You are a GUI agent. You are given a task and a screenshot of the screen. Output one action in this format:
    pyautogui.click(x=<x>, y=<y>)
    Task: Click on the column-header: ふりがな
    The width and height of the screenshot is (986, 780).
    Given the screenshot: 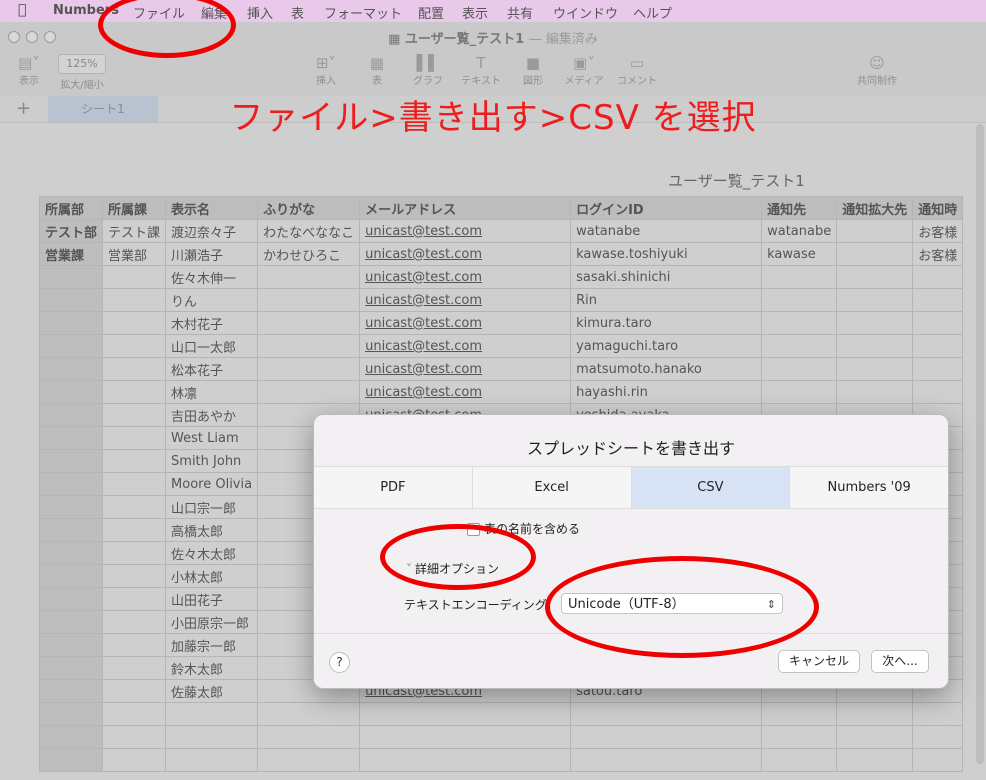 What is the action you would take?
    pyautogui.click(x=309, y=208)
    